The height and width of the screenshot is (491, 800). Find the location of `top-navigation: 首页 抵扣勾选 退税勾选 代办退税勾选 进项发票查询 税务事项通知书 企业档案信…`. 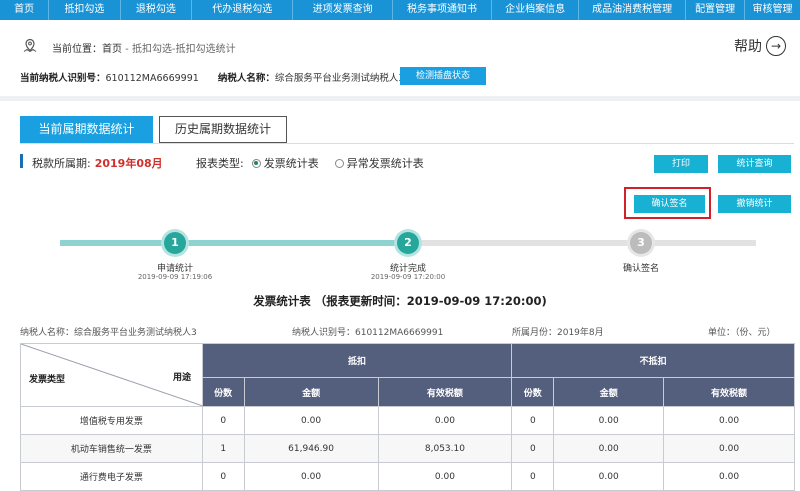

top-navigation: 首页 抵扣勾选 退税勾选 代办退税勾选 进项发票查询 税务事项通知书 企业档案信… is located at coordinates (400, 10).